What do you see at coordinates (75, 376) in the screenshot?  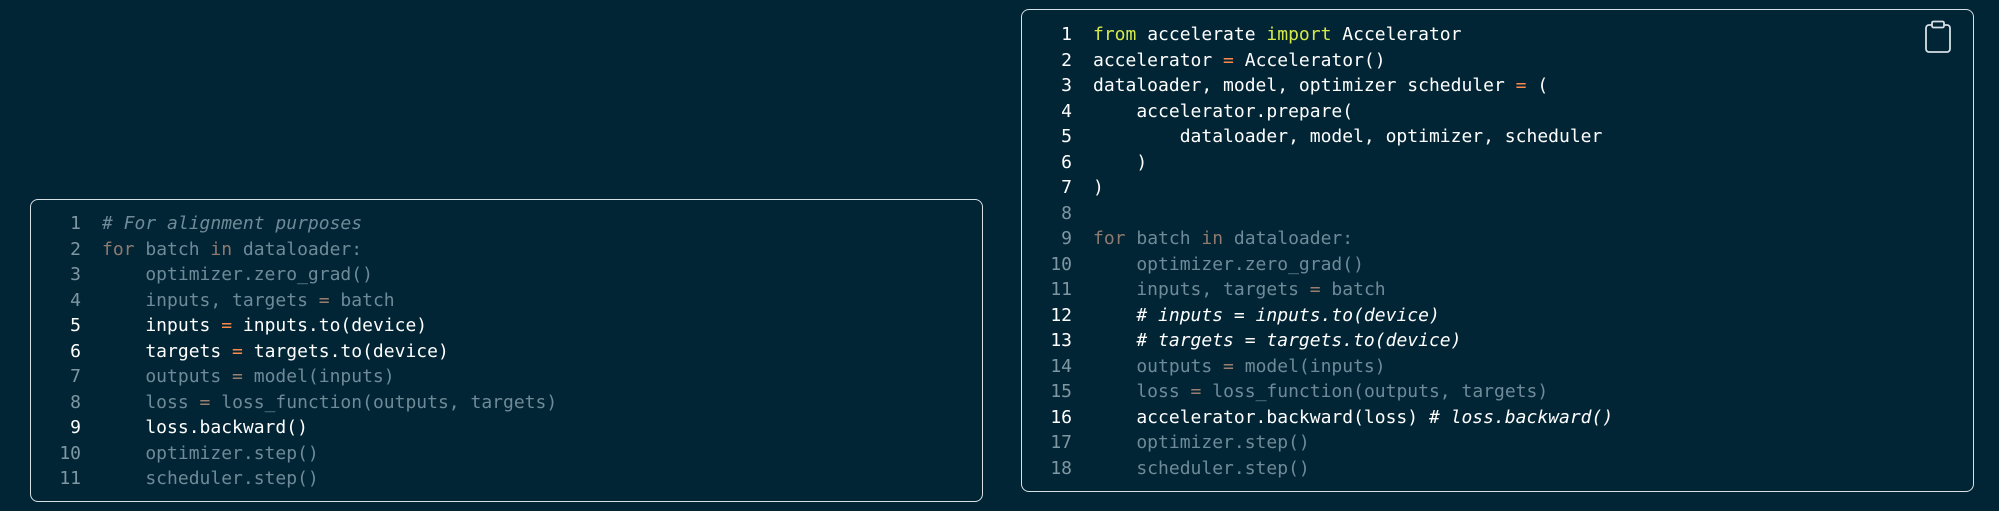 I see `line-number: 7` at bounding box center [75, 376].